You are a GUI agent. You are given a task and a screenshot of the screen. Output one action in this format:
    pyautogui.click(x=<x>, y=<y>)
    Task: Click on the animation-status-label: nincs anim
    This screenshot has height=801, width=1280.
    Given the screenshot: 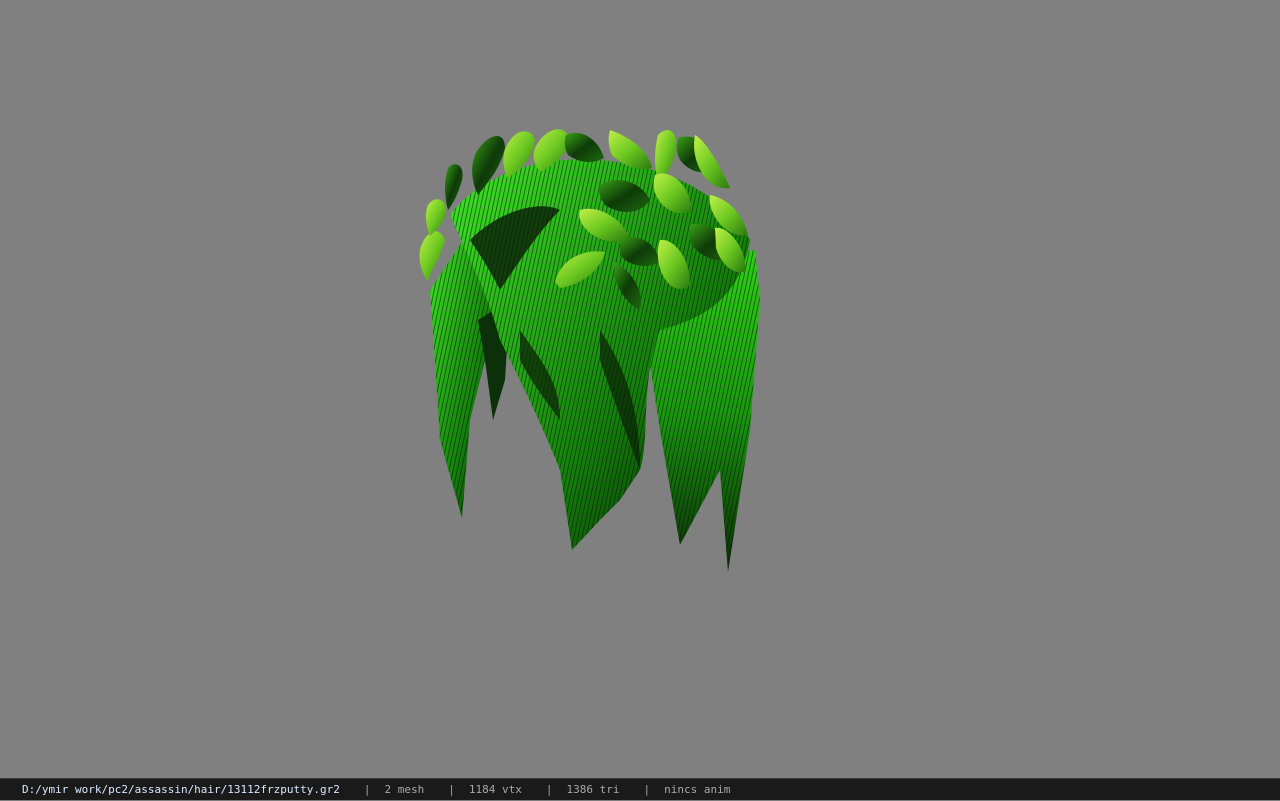 What is the action you would take?
    pyautogui.click(x=697, y=789)
    